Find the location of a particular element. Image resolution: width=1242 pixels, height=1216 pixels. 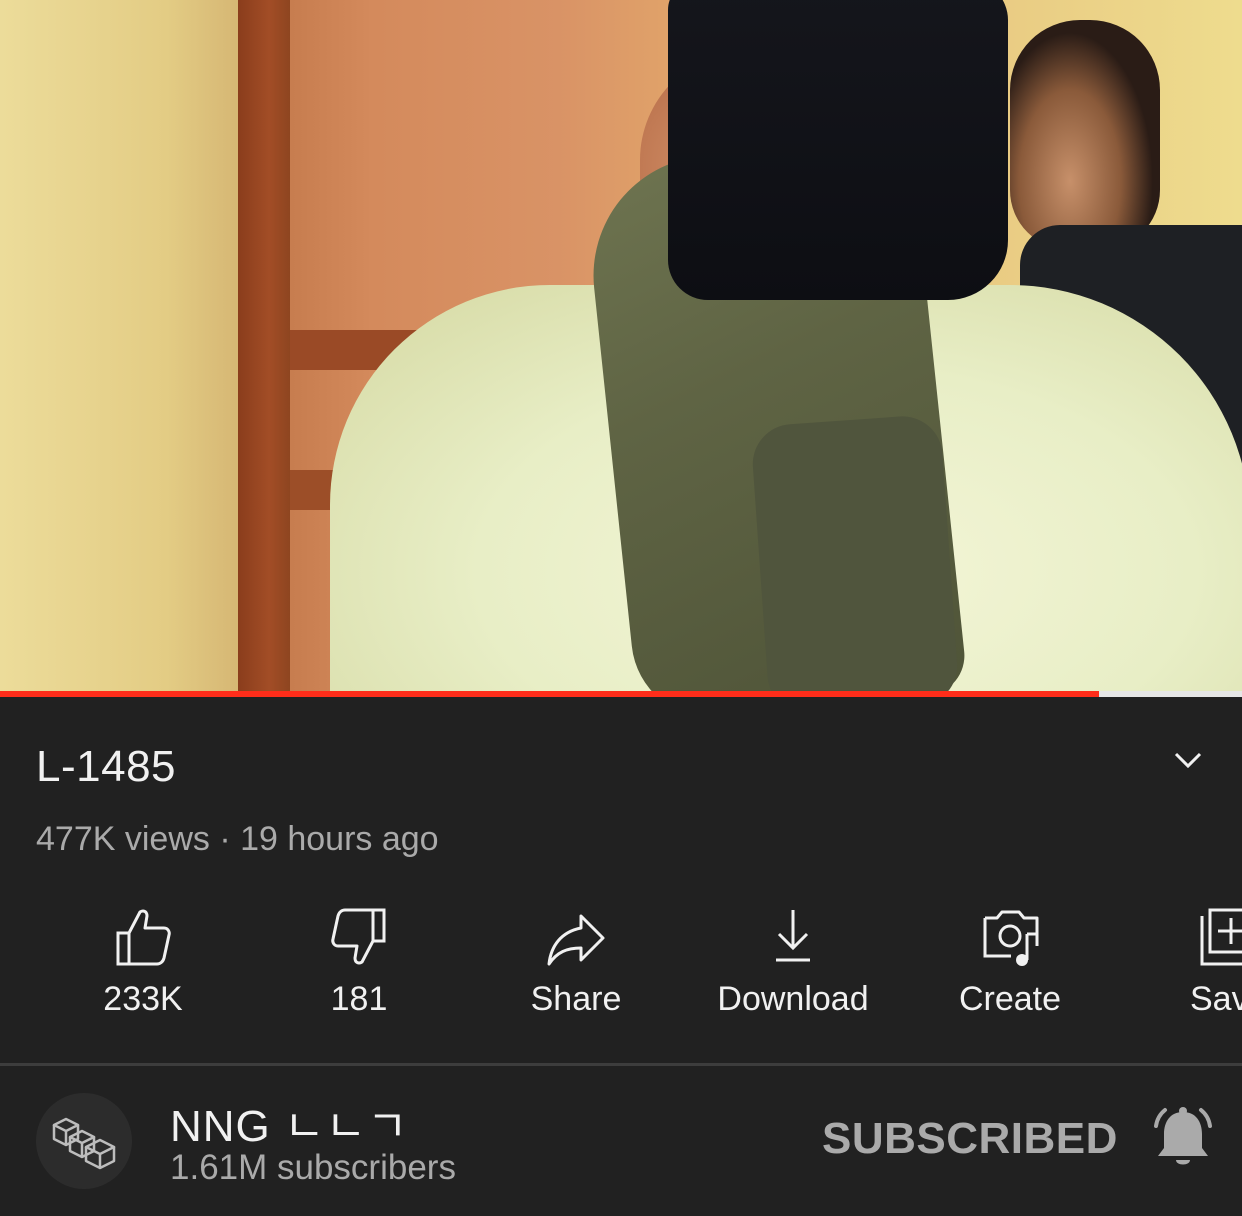

video-frame is located at coordinates (119, 346).